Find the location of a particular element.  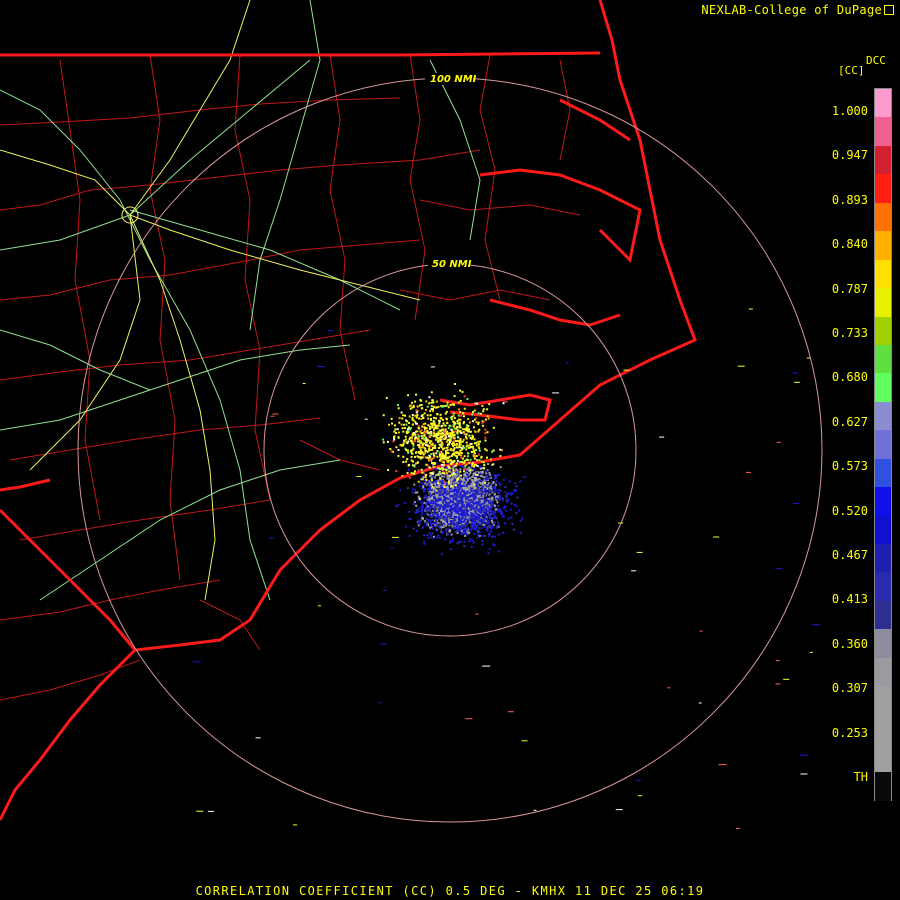

colorbar-tick-label: 0.253 is located at coordinates (849, 732).